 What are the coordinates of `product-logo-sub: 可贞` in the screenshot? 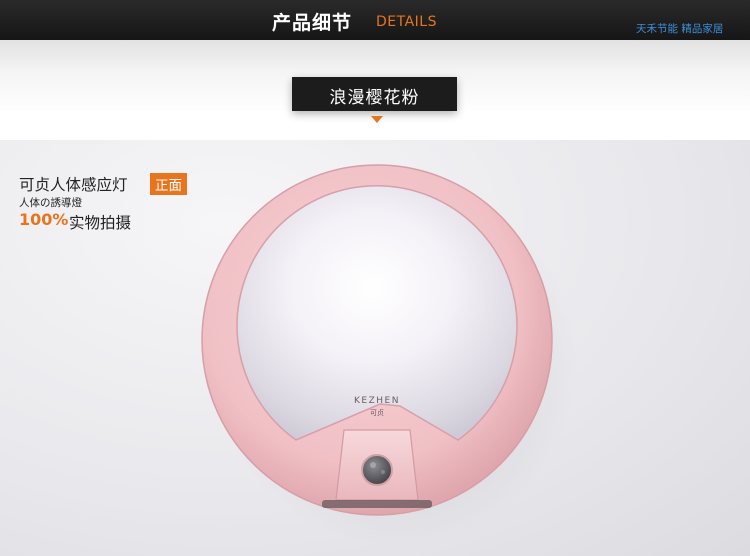 It's located at (377, 412).